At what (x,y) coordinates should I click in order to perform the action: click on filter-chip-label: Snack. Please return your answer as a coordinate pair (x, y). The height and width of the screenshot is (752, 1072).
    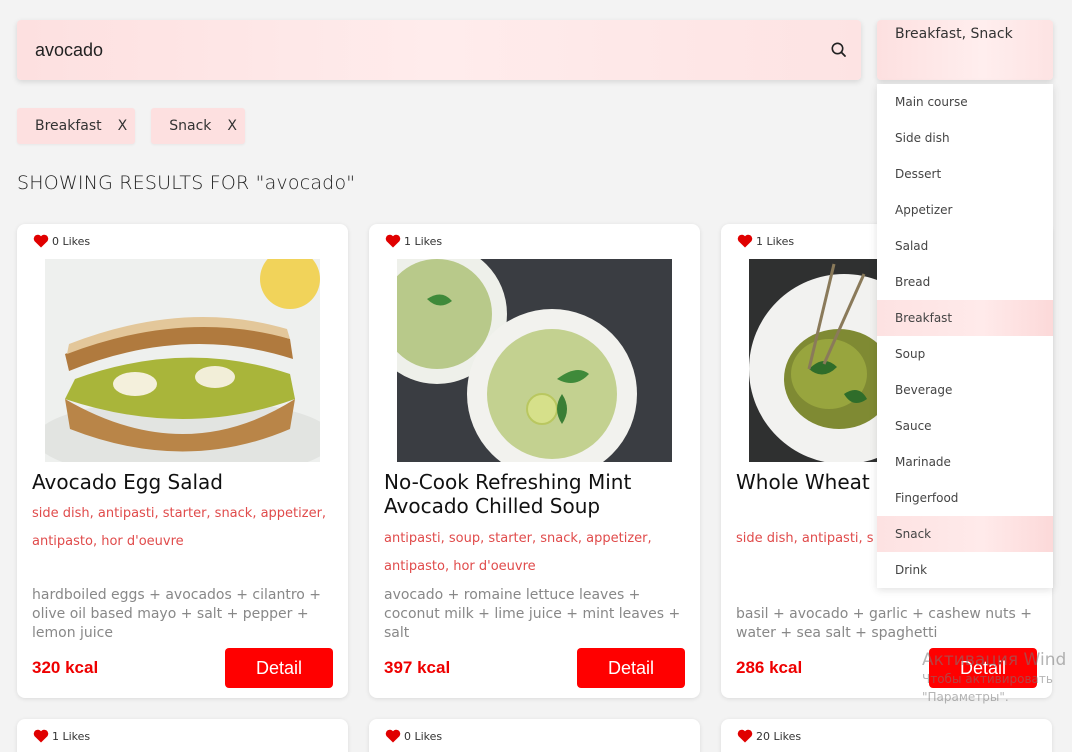
    Looking at the image, I should click on (190, 126).